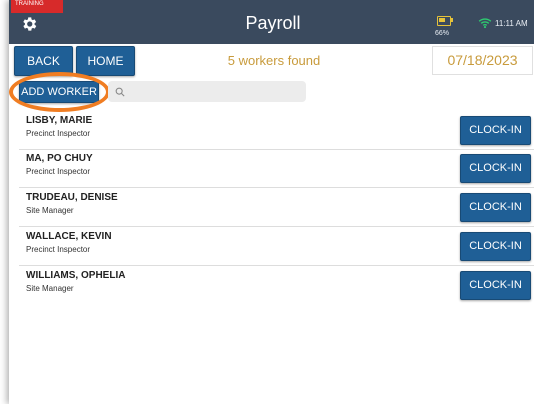  What do you see at coordinates (43, 61) in the screenshot?
I see `back-button: BACK` at bounding box center [43, 61].